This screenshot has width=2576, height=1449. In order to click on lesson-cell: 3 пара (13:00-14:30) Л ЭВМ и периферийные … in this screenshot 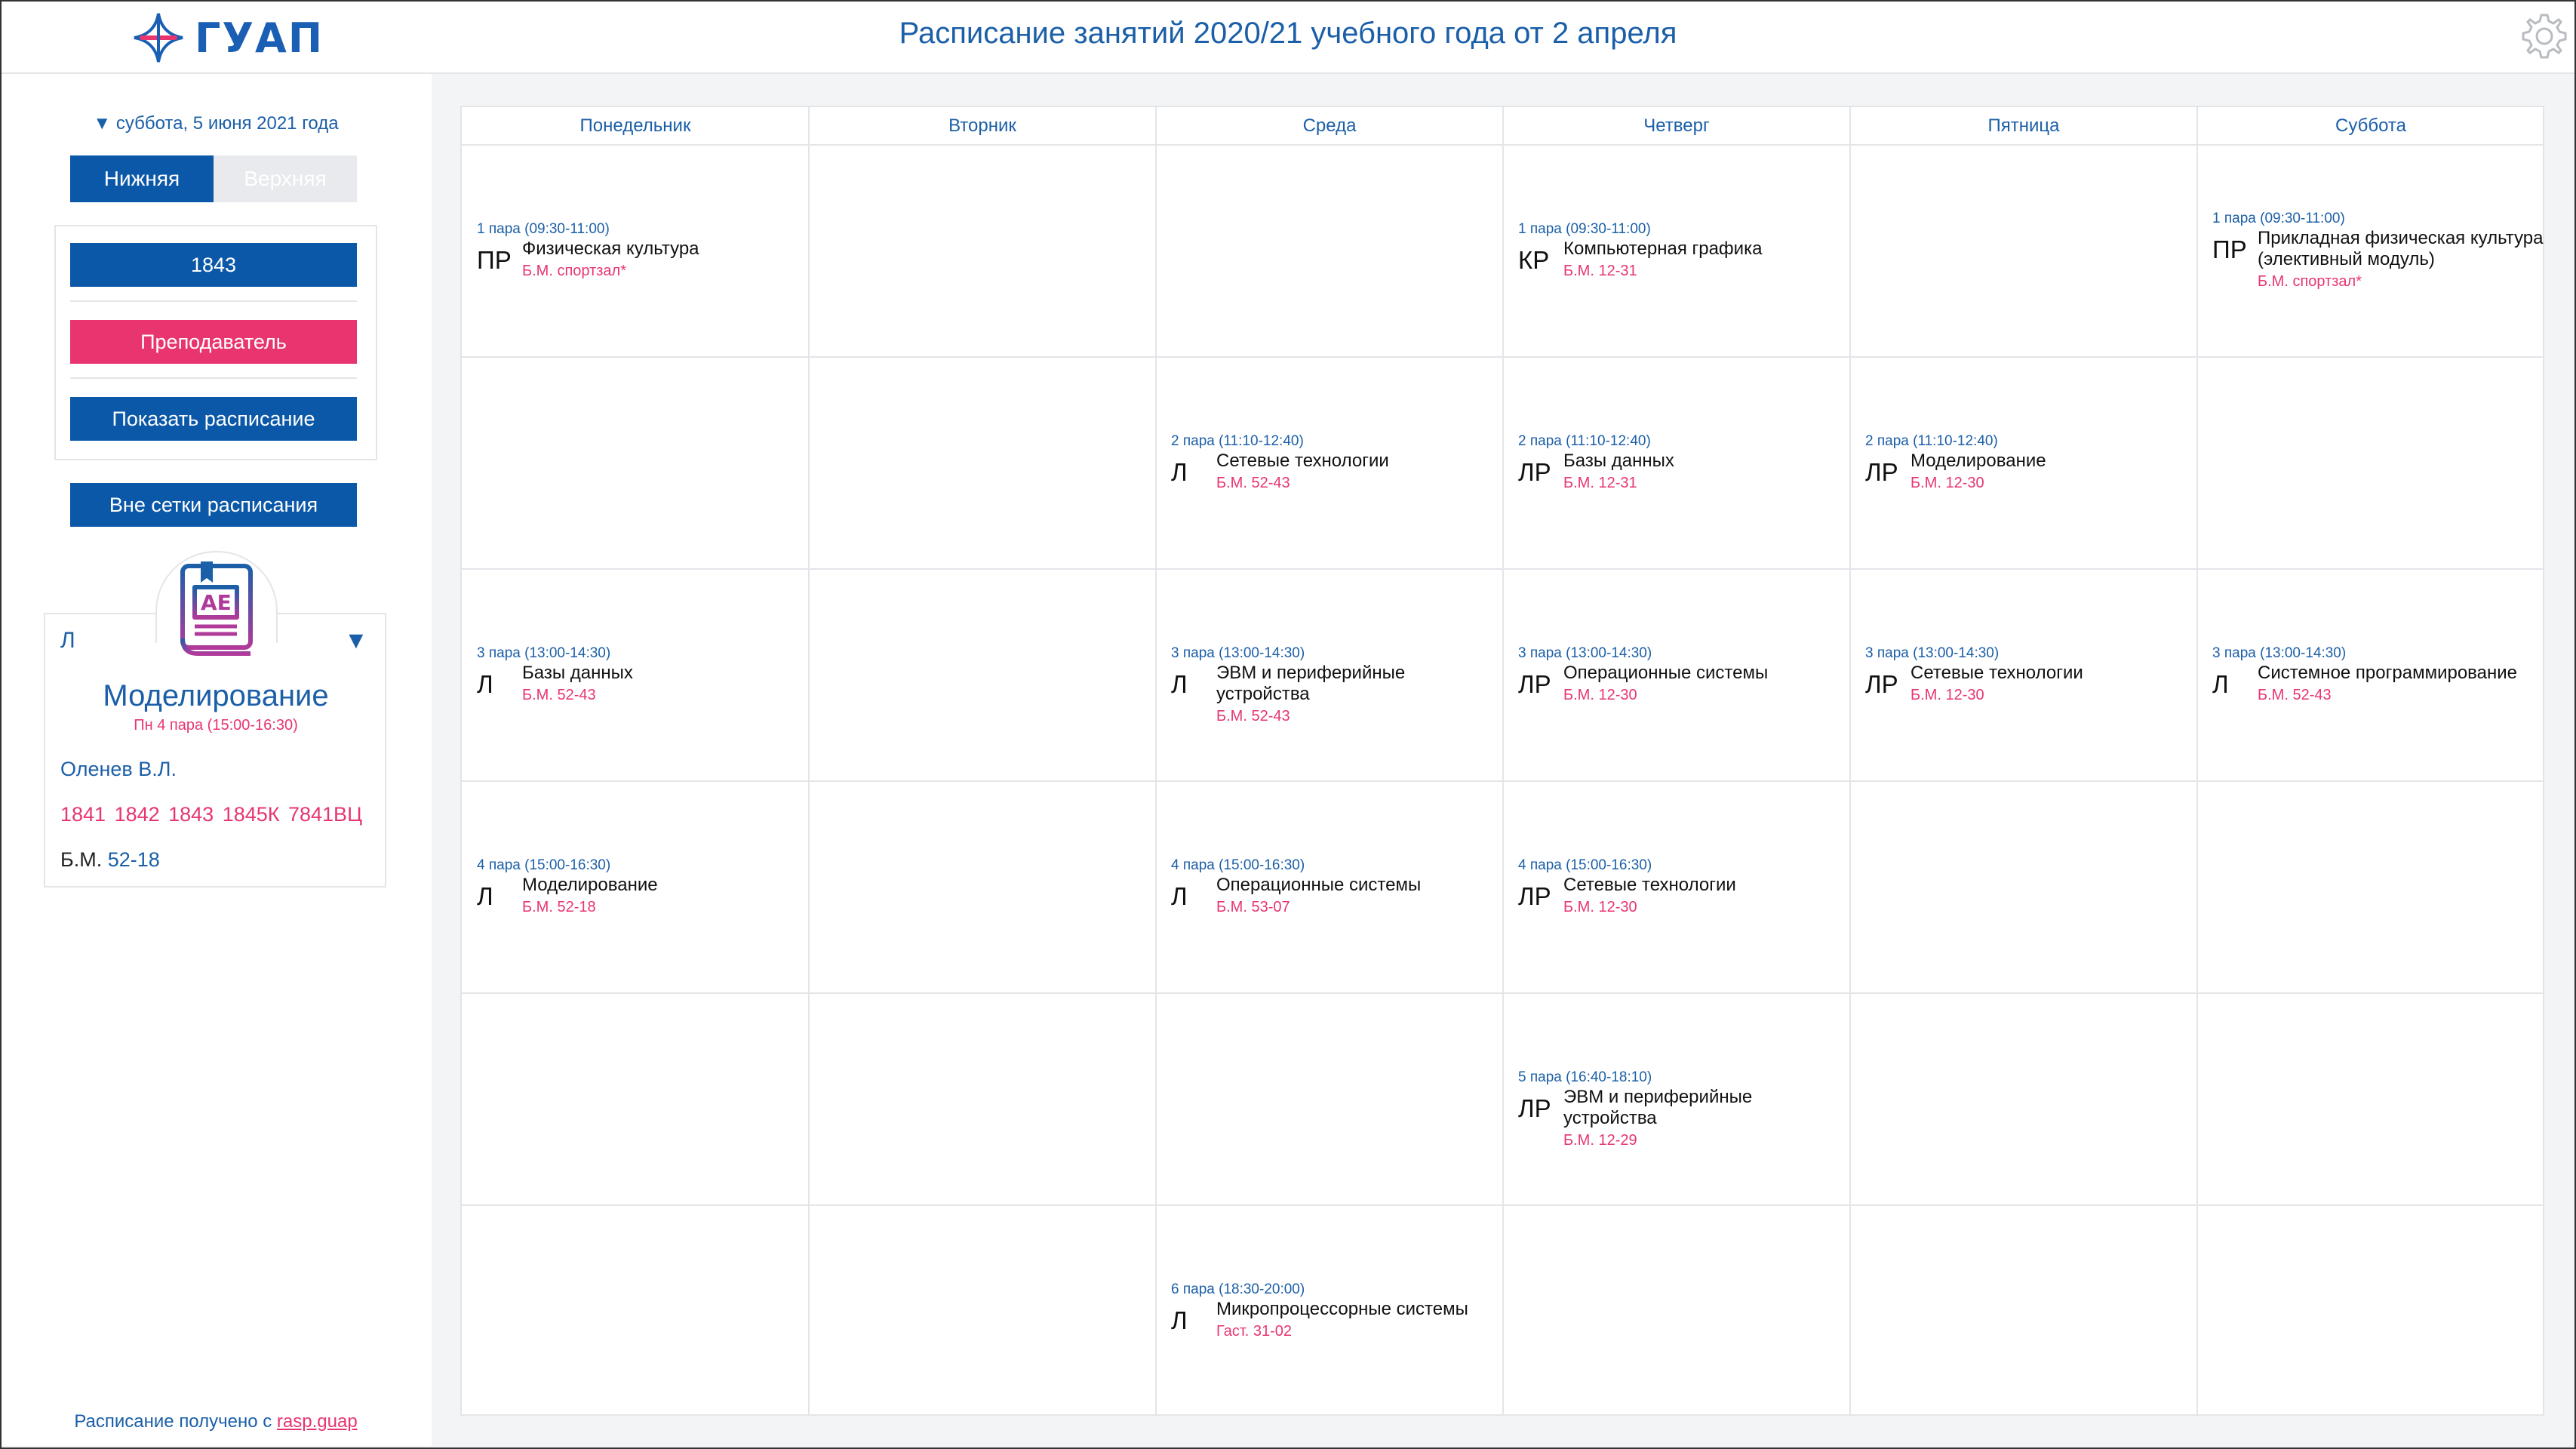, I will do `click(1337, 686)`.